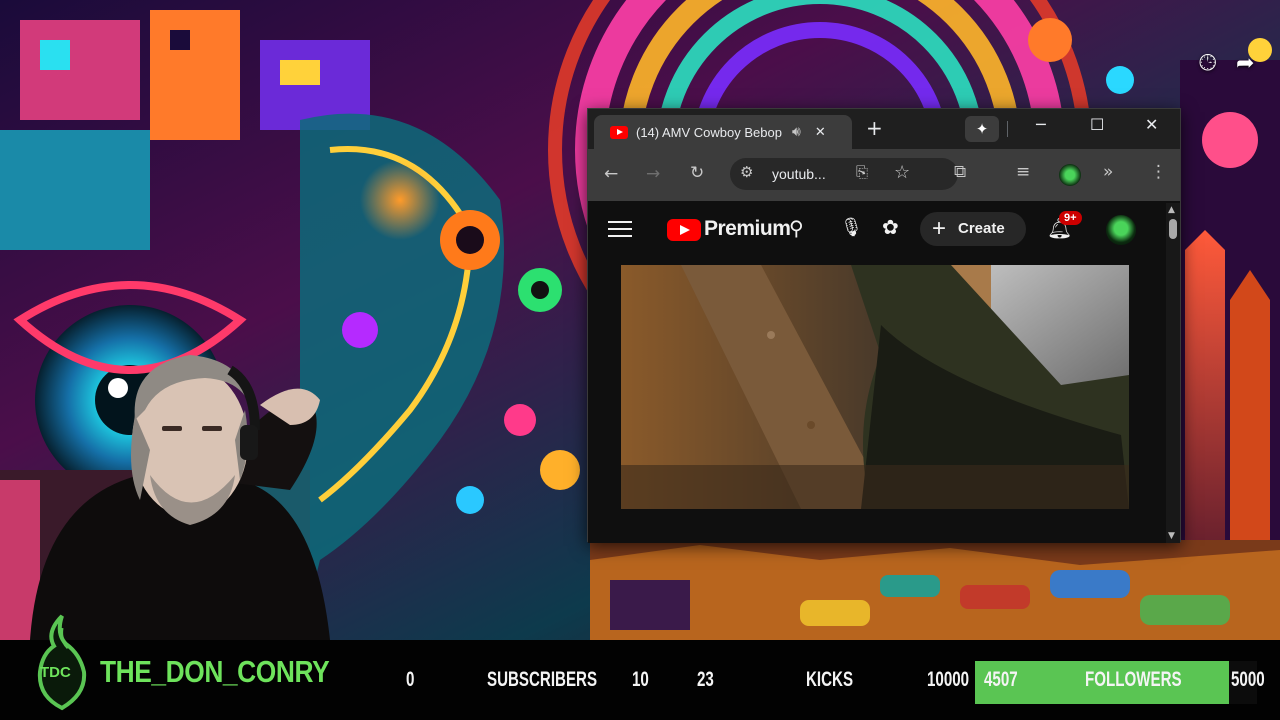  Describe the element at coordinates (705, 679) in the screenshot. I see `kicks-current: 23` at that location.